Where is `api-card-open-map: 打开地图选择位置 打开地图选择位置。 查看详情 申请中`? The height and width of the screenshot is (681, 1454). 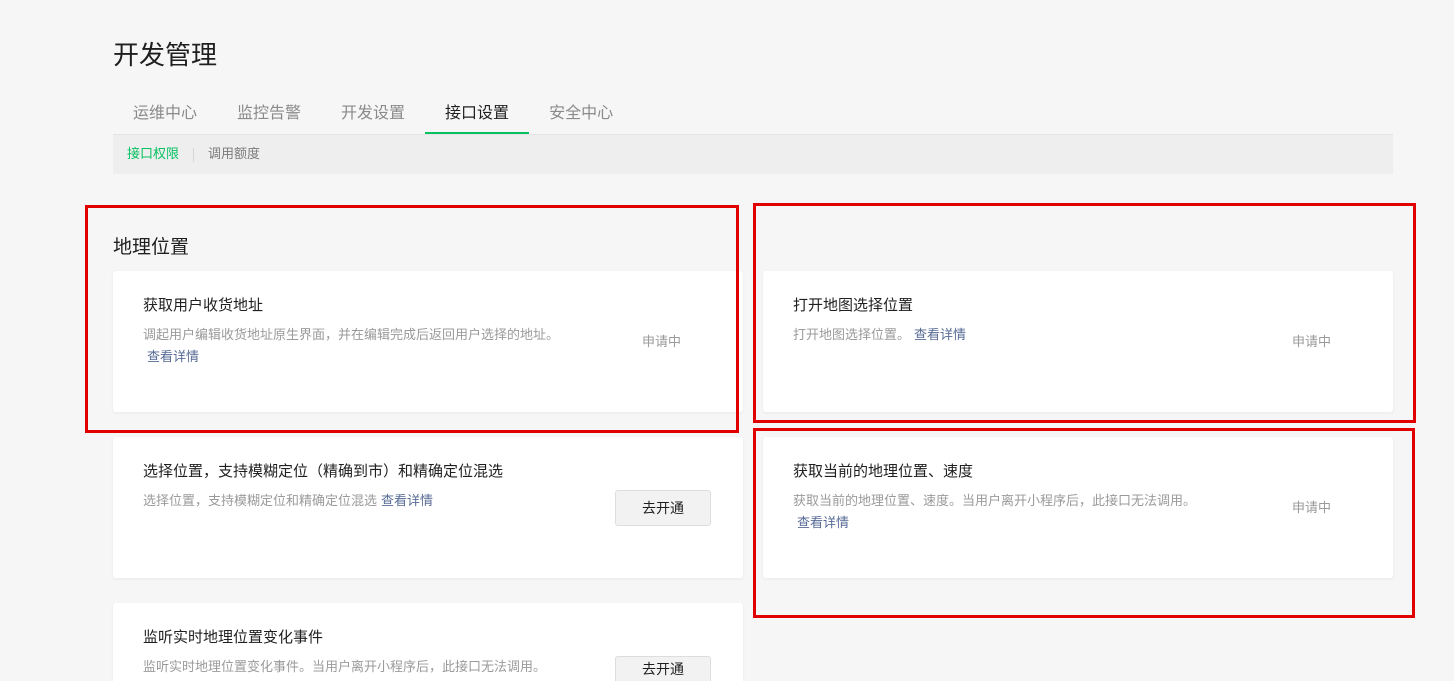 api-card-open-map: 打开地图选择位置 打开地图选择位置。 查看详情 申请中 is located at coordinates (1078, 341).